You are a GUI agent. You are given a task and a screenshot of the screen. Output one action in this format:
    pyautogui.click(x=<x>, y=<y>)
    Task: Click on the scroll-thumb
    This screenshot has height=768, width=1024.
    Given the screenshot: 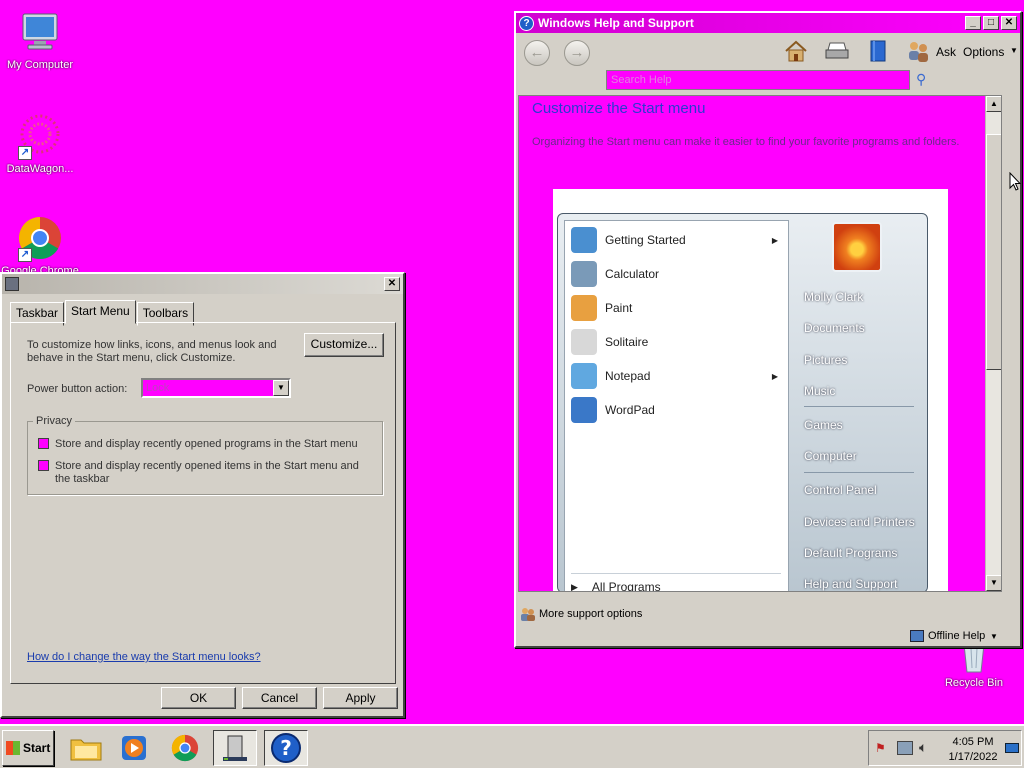 What is the action you would take?
    pyautogui.click(x=993, y=252)
    